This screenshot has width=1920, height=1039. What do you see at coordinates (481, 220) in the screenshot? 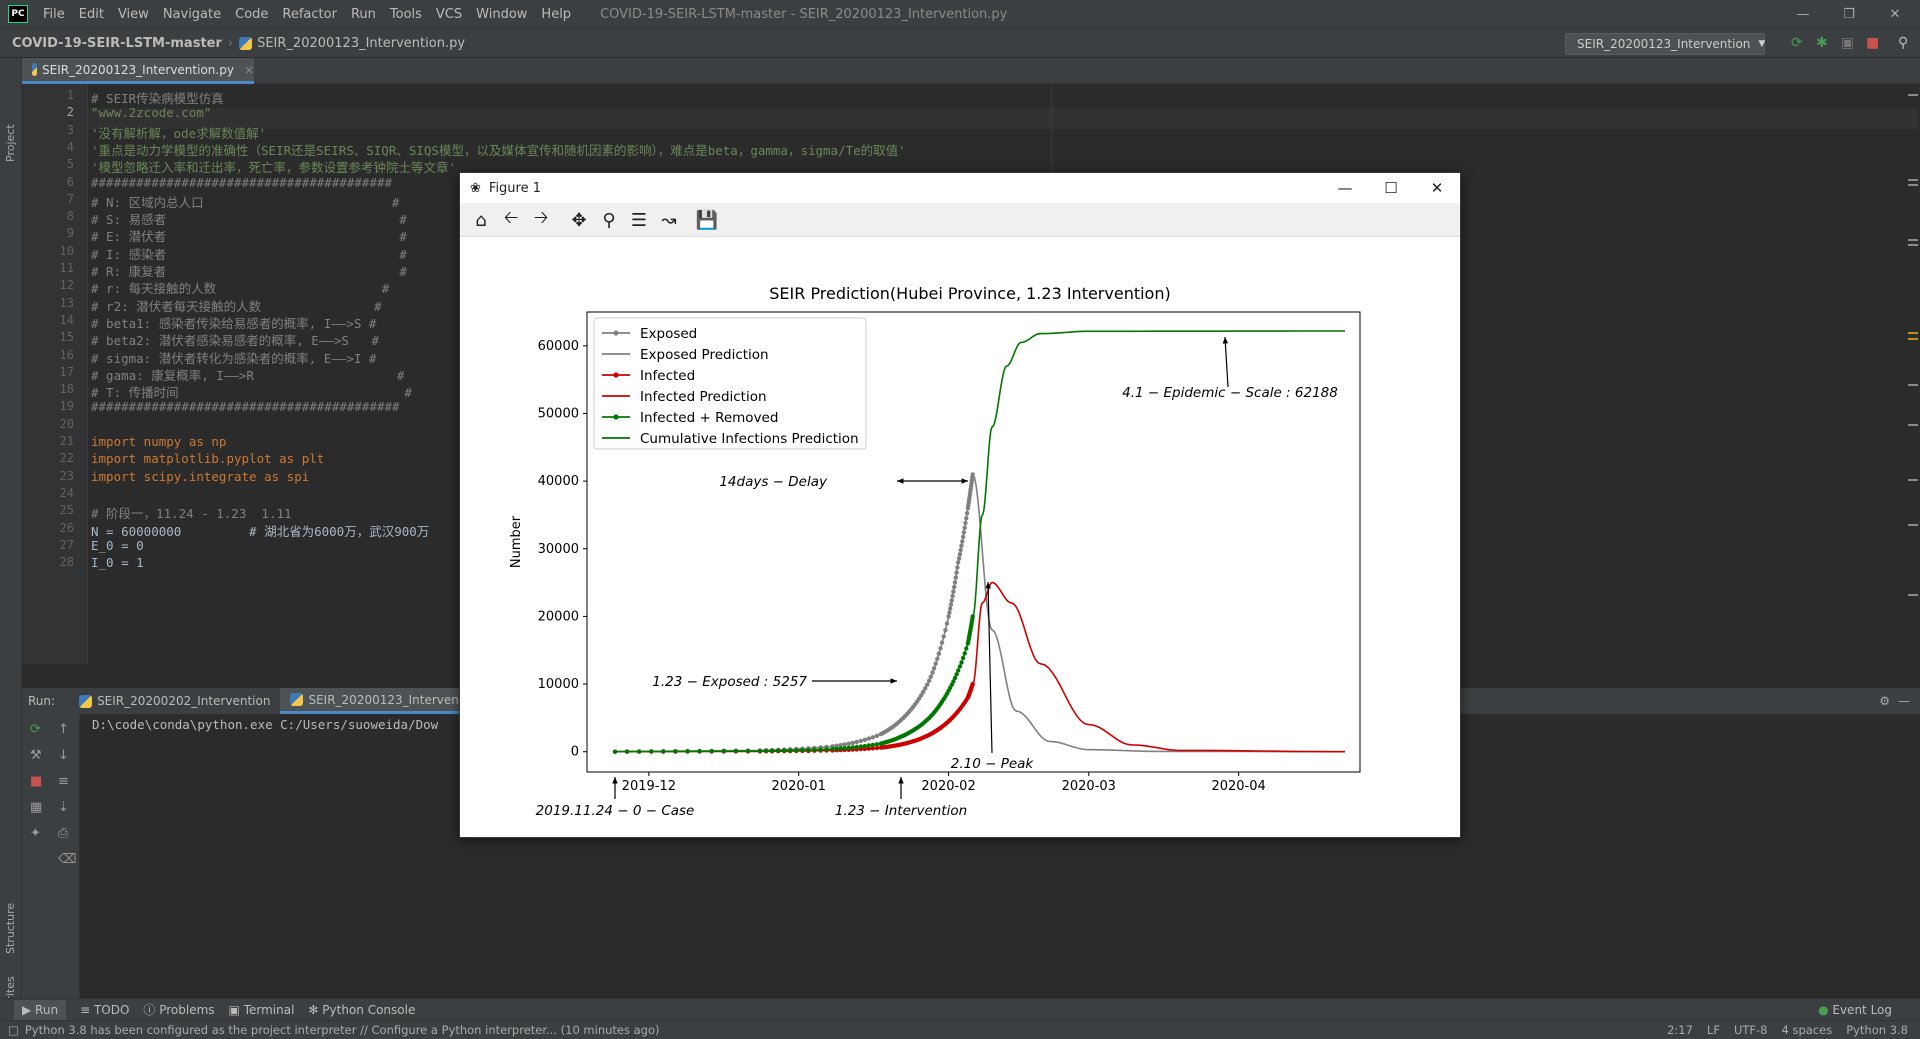
I see `home-icon: ⌂` at bounding box center [481, 220].